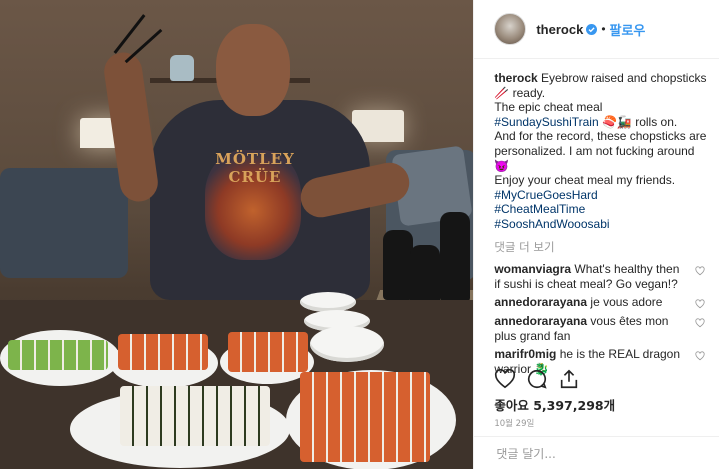 The height and width of the screenshot is (470, 719). Describe the element at coordinates (539, 209) in the screenshot. I see `hashtag-link: #CheatMealTime` at that location.